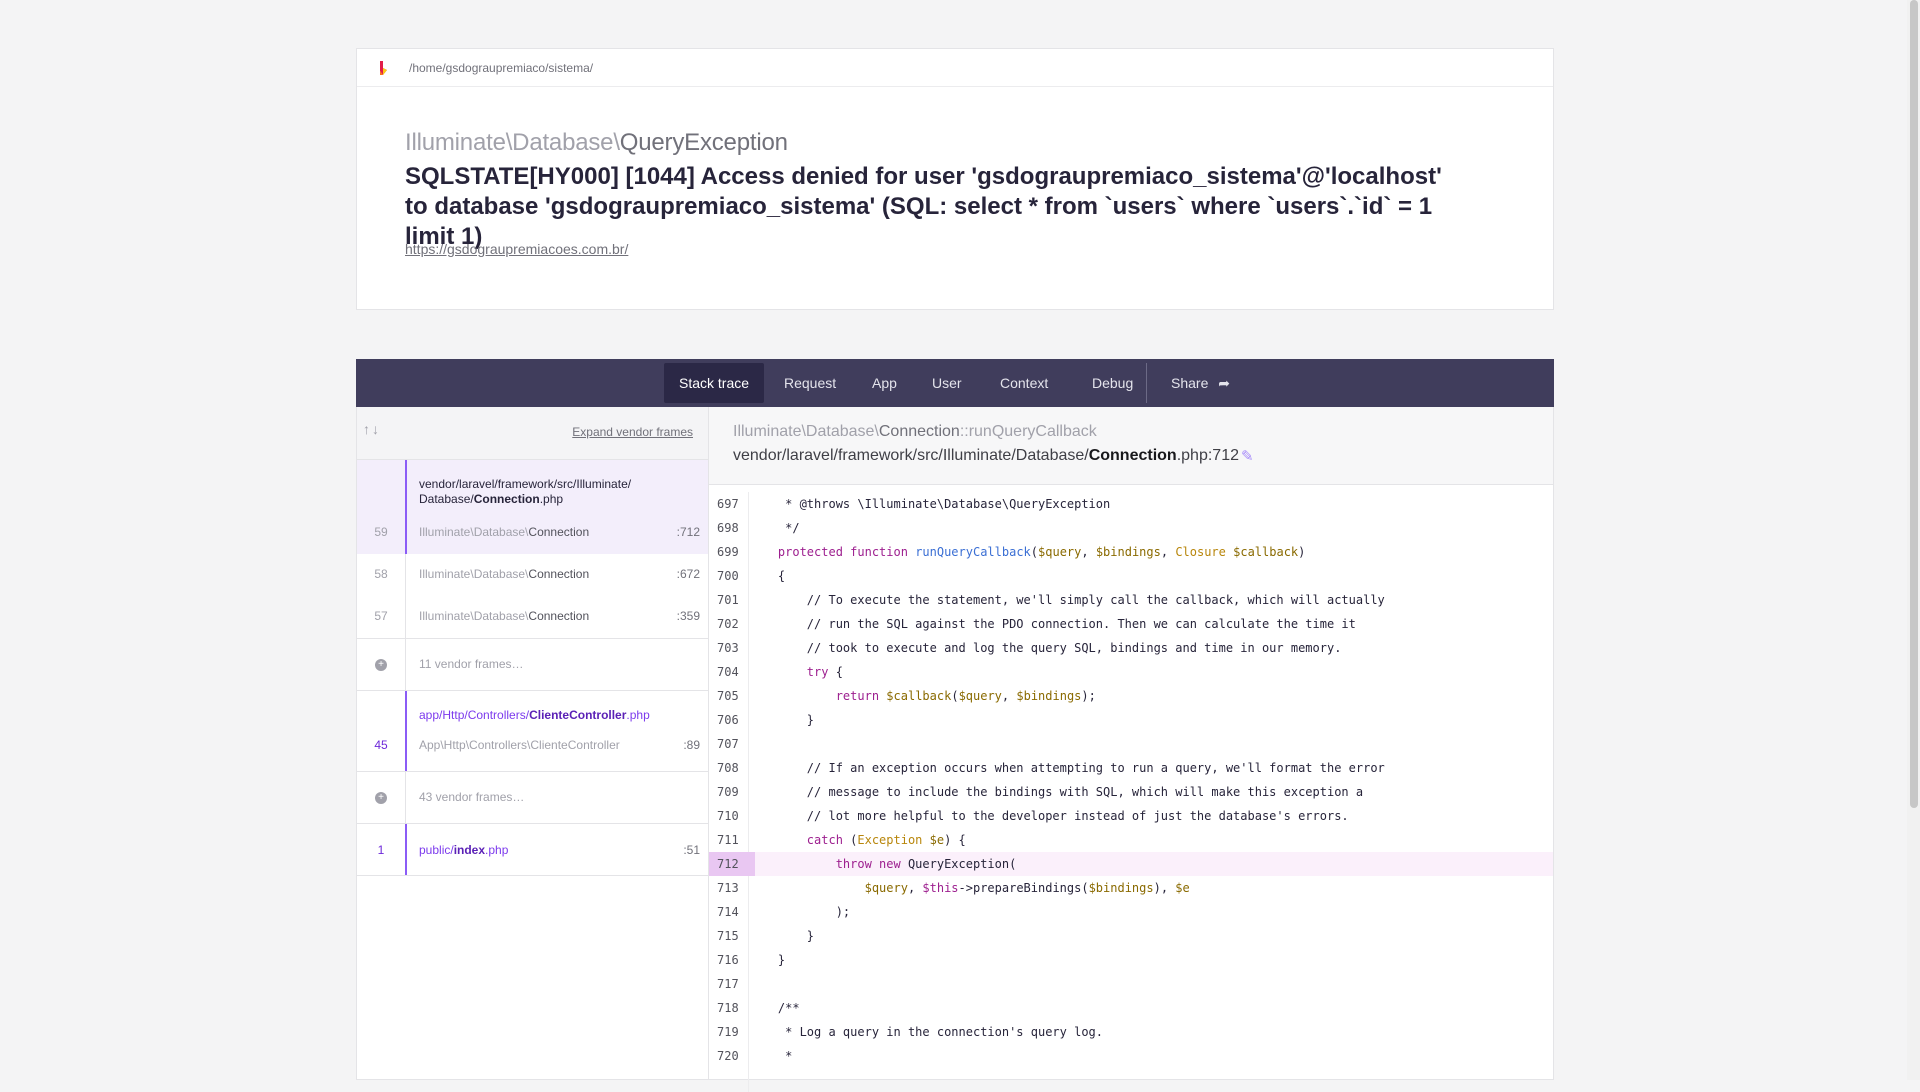 The height and width of the screenshot is (1092, 1920). What do you see at coordinates (383, 67) in the screenshot?
I see `ignition-logo-icon` at bounding box center [383, 67].